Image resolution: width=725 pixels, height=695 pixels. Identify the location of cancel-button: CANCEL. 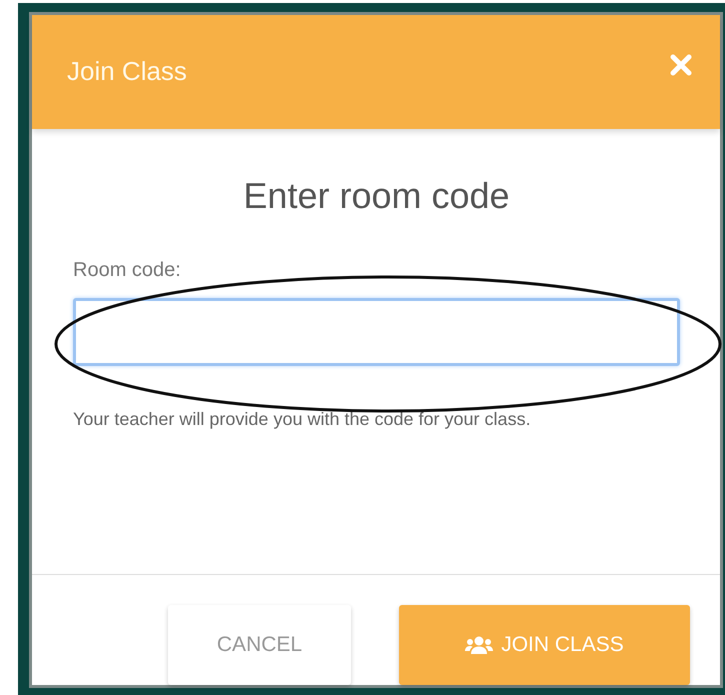
(259, 645).